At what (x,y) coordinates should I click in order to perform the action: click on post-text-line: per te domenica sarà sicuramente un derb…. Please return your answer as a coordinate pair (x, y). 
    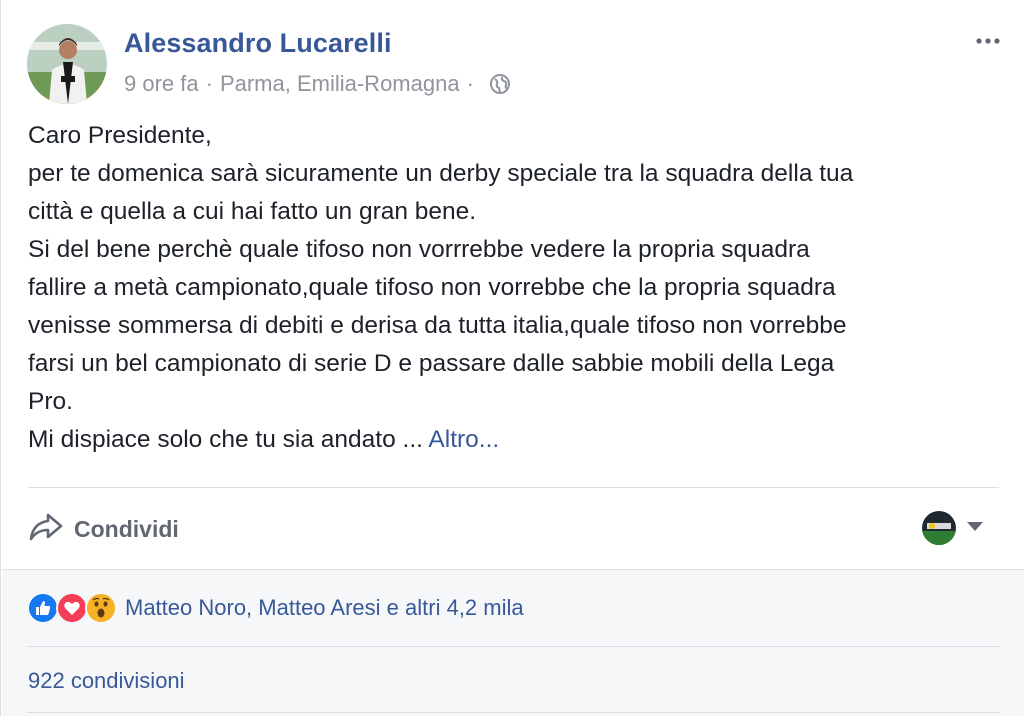
    Looking at the image, I should click on (441, 173).